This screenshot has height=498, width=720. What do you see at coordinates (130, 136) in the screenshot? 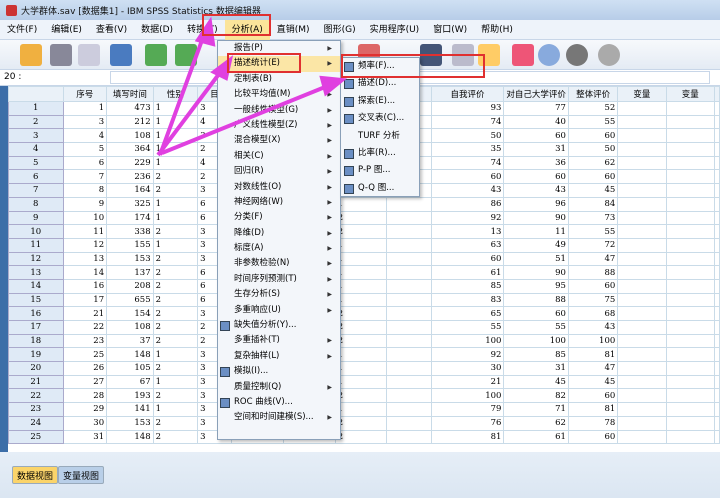
I see `cell: 108` at bounding box center [130, 136].